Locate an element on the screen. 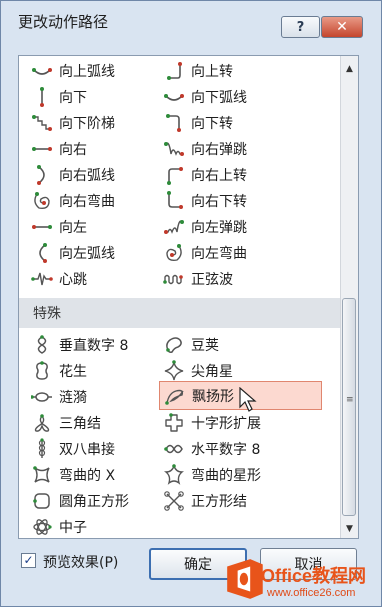  path-item-arc-up: 向上弧线 is located at coordinates (73, 71).